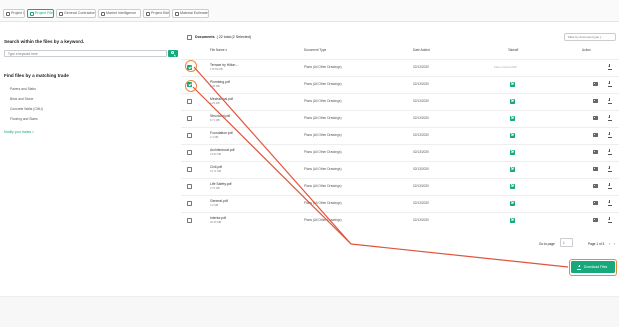  What do you see at coordinates (85, 53) in the screenshot?
I see `keyword-search-input` at bounding box center [85, 53].